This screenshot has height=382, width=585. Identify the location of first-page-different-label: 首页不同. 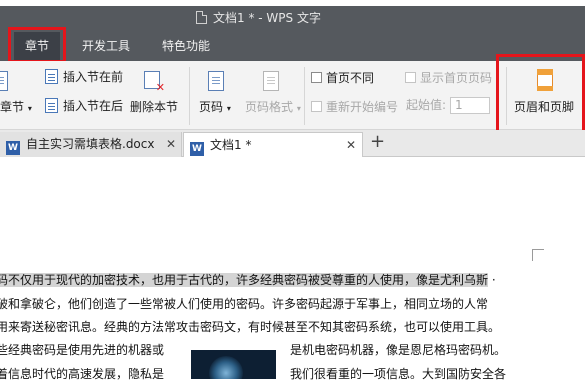
(350, 78).